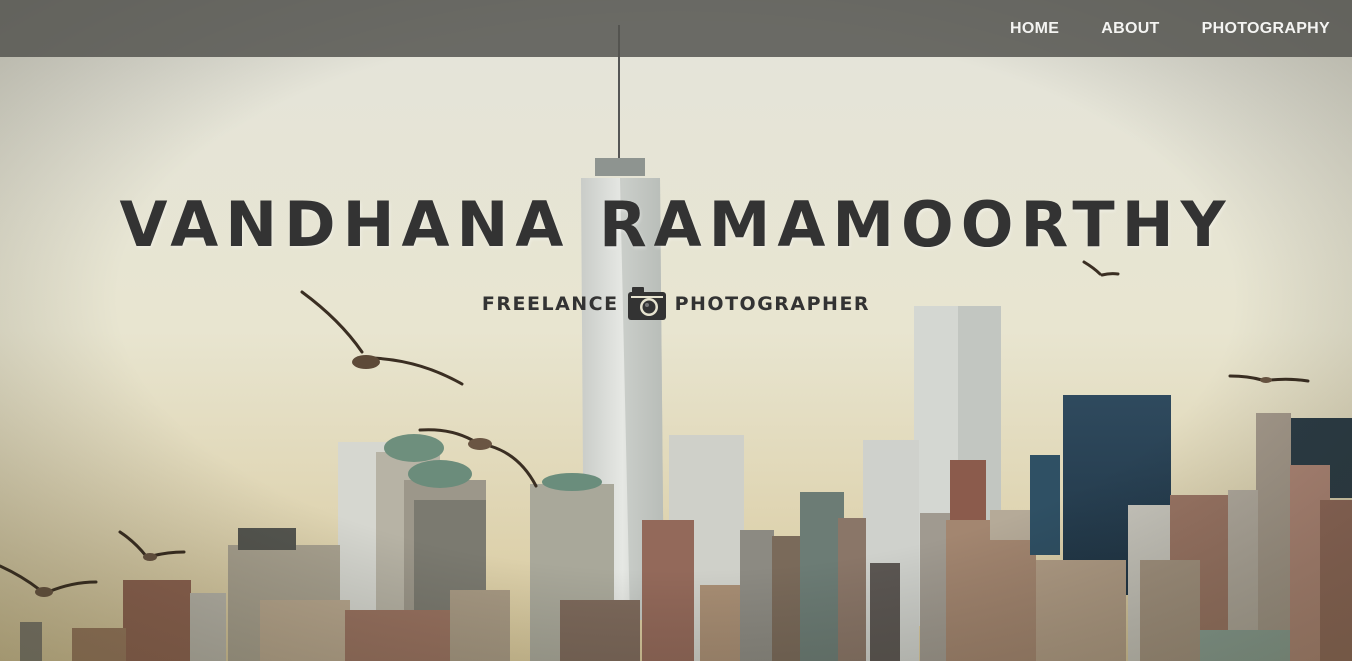 The width and height of the screenshot is (1352, 661). I want to click on camera-icon, so click(646, 303).